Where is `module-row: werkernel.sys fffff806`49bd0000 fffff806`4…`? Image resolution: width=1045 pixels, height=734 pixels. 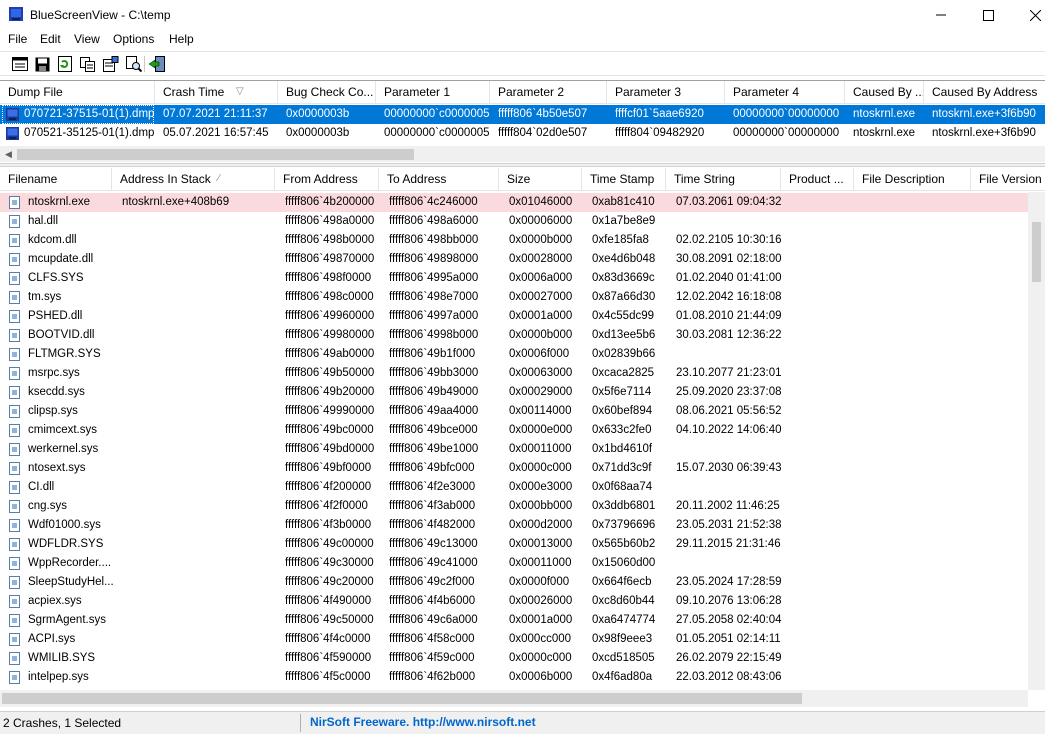
module-row: werkernel.sys fffff806`49bd0000 fffff806`4… is located at coordinates (514, 449).